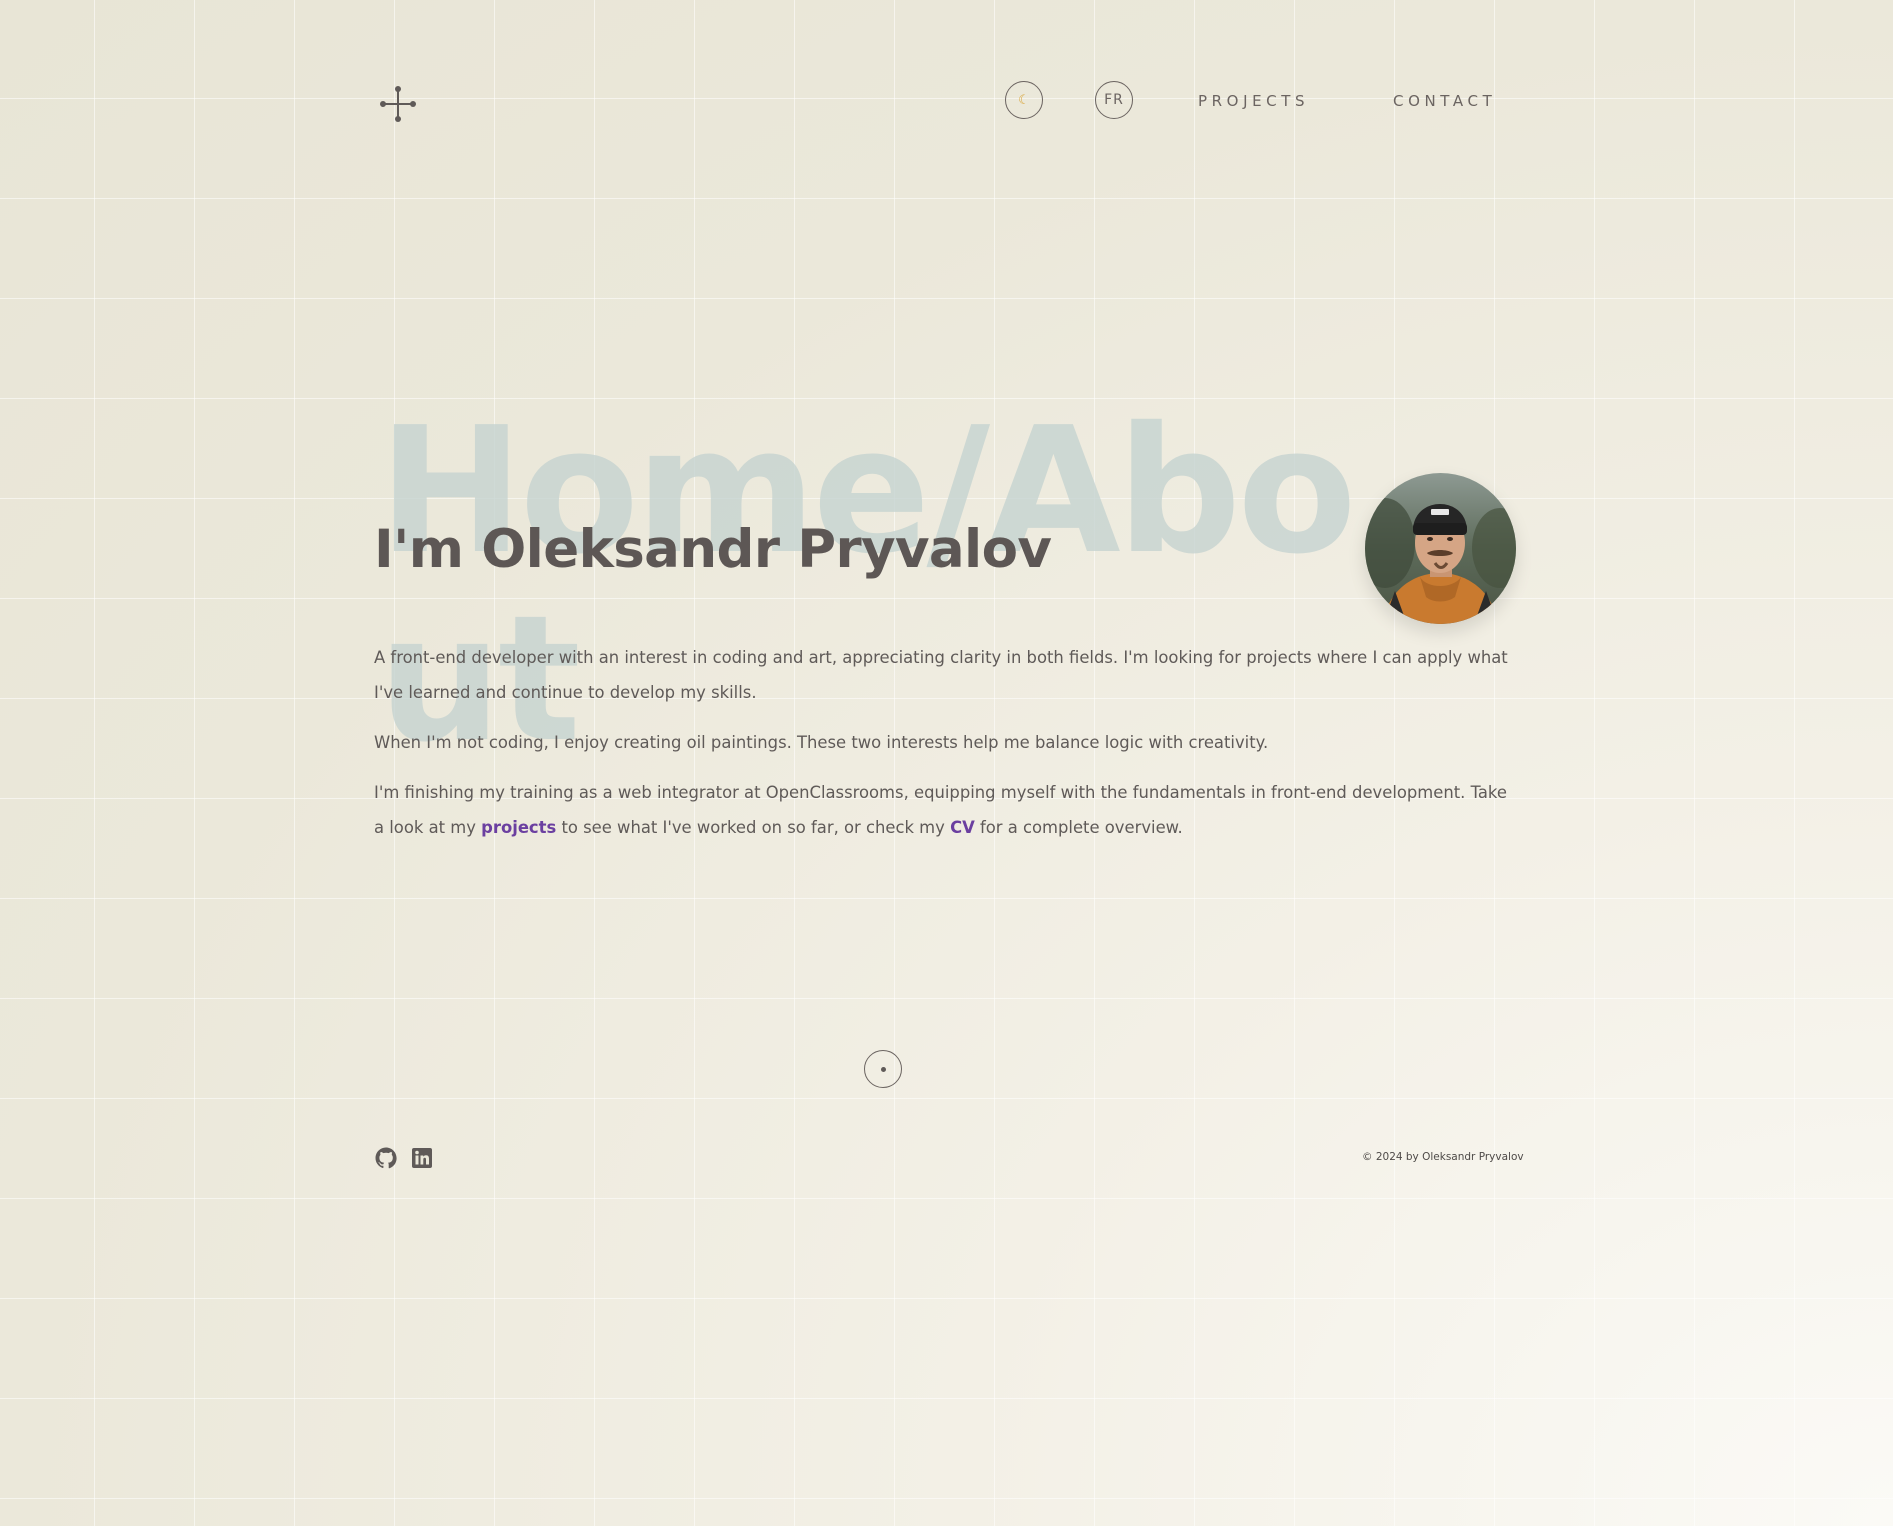 The width and height of the screenshot is (1893, 1526). What do you see at coordinates (1444, 101) in the screenshot?
I see `nav-contact-link: CONTACT` at bounding box center [1444, 101].